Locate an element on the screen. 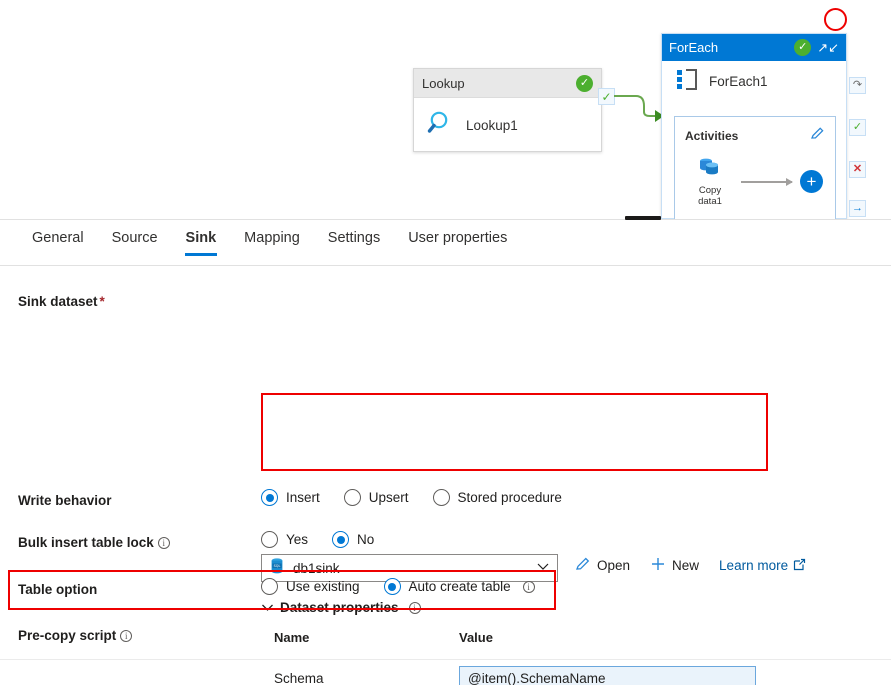 The image size is (891, 685). radio-auto-create-table: Auto create table i is located at coordinates (459, 586).